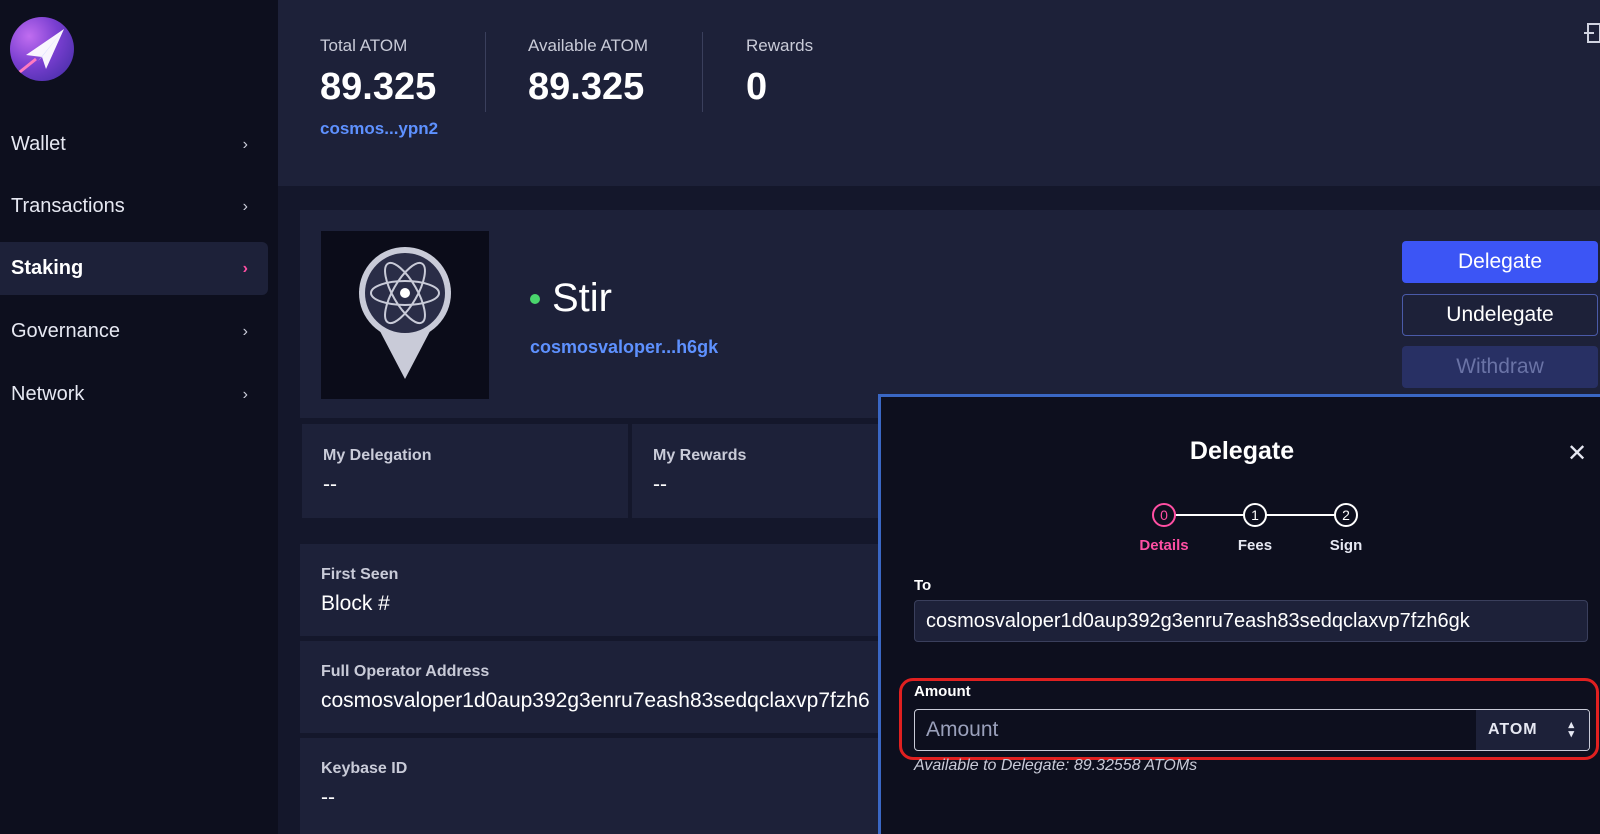 Image resolution: width=1600 pixels, height=834 pixels. I want to click on validator-address-link: cosmosvaloper...h6gk, so click(624, 347).